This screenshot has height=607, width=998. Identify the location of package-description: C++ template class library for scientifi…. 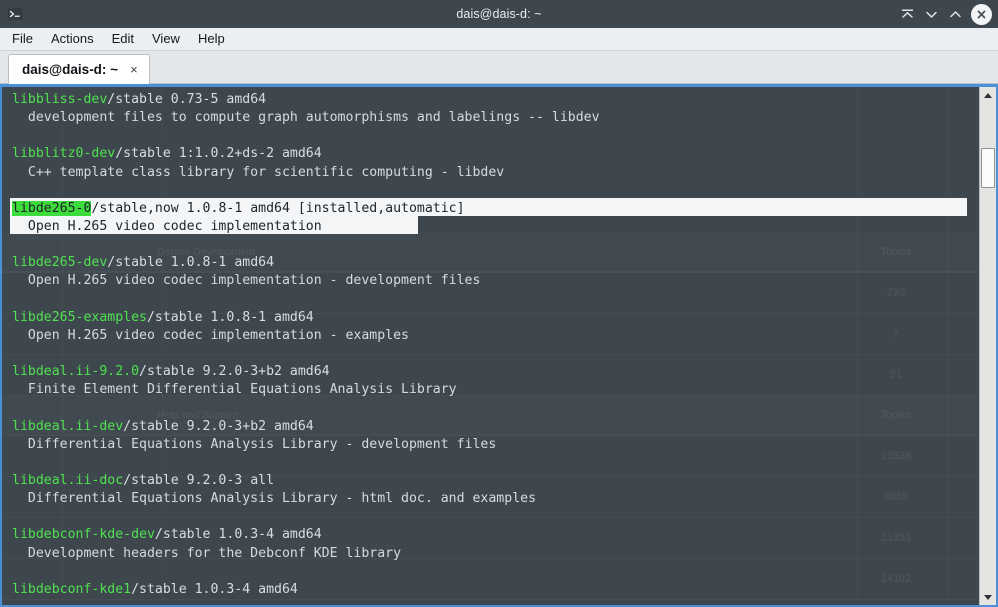
(258, 172).